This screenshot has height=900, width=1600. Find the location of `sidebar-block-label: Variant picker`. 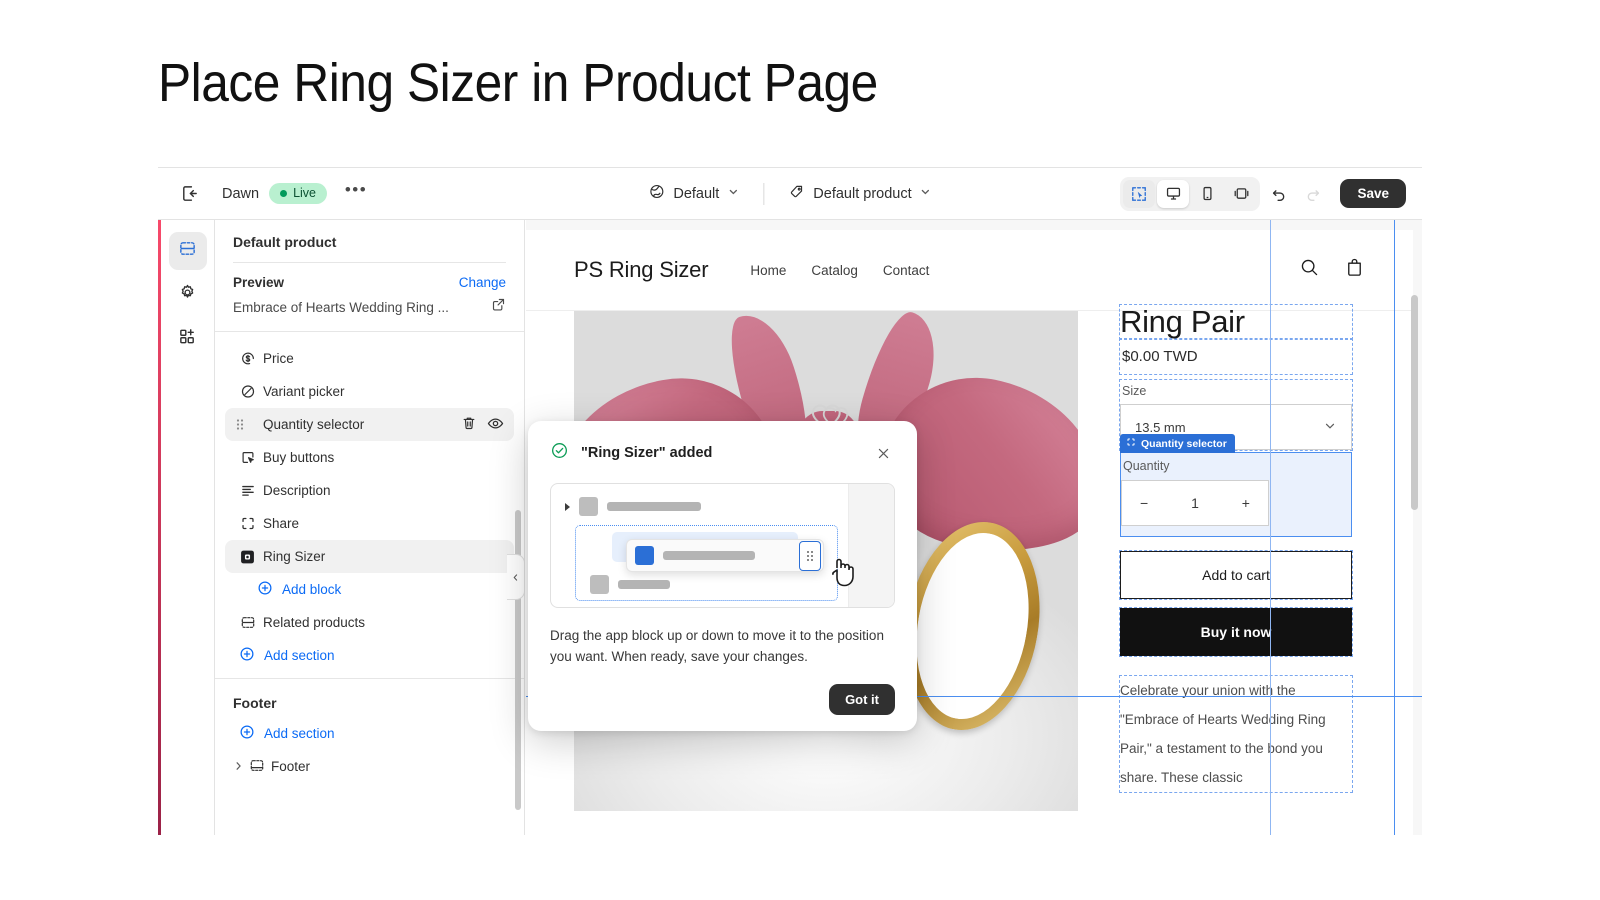

sidebar-block-label: Variant picker is located at coordinates (304, 391).